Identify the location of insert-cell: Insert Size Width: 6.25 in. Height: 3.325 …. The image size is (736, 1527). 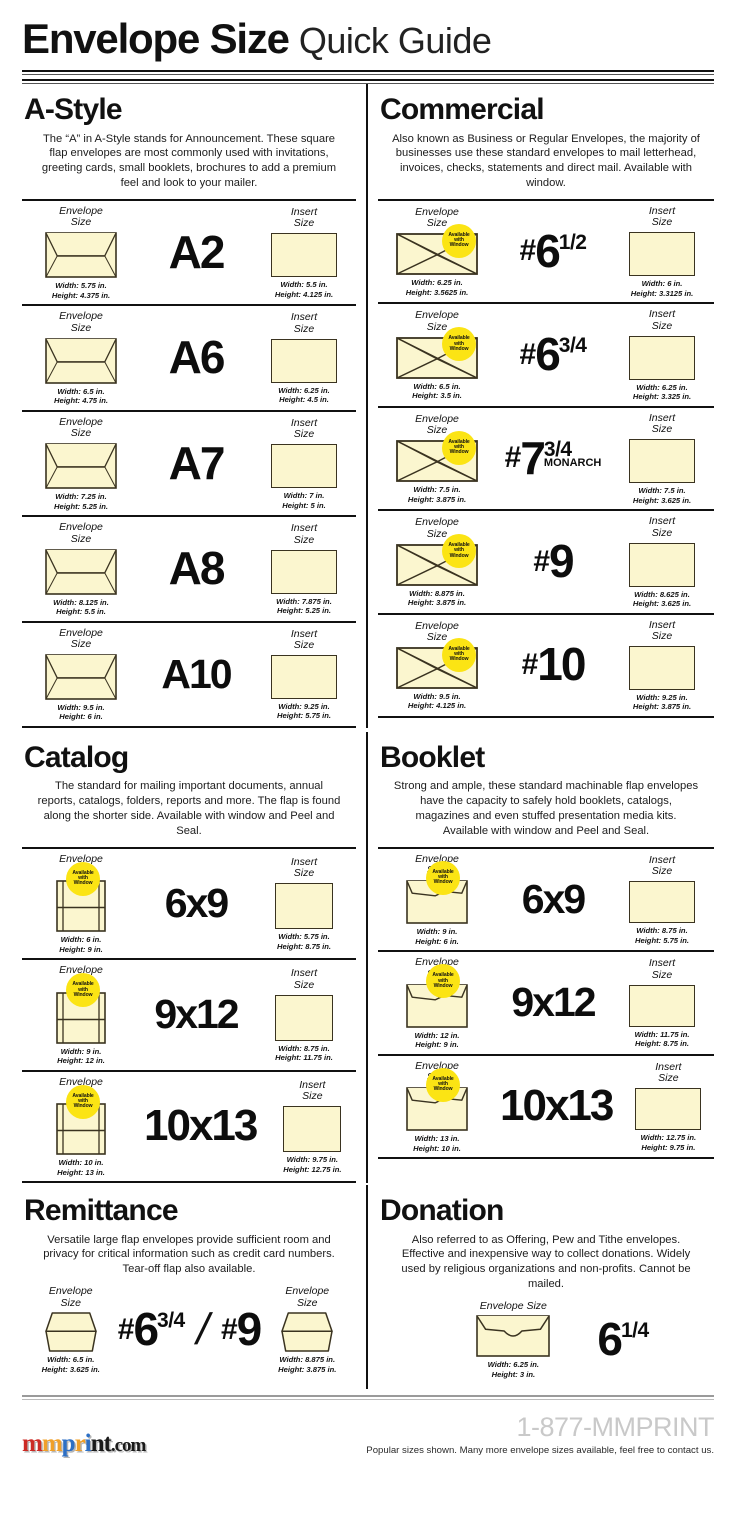
(662, 354).